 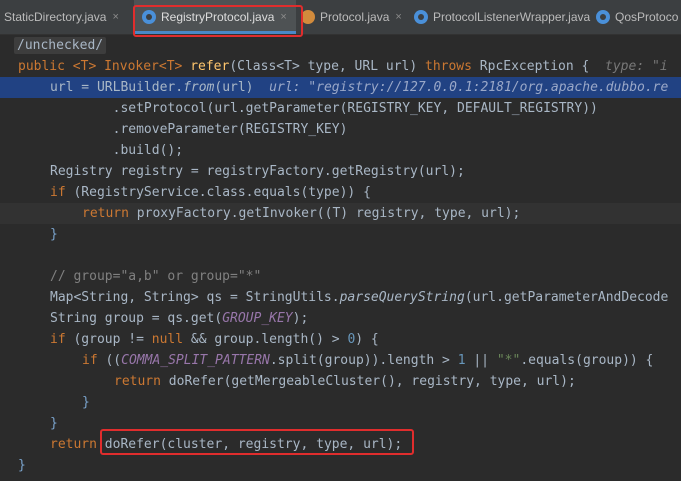 What do you see at coordinates (109, 360) in the screenshot?
I see `code-token: ((` at bounding box center [109, 360].